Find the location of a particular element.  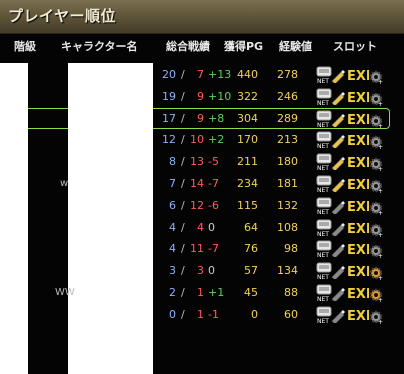

ranking-row: 504/4064108NETEXP+ is located at coordinates (202, 228).